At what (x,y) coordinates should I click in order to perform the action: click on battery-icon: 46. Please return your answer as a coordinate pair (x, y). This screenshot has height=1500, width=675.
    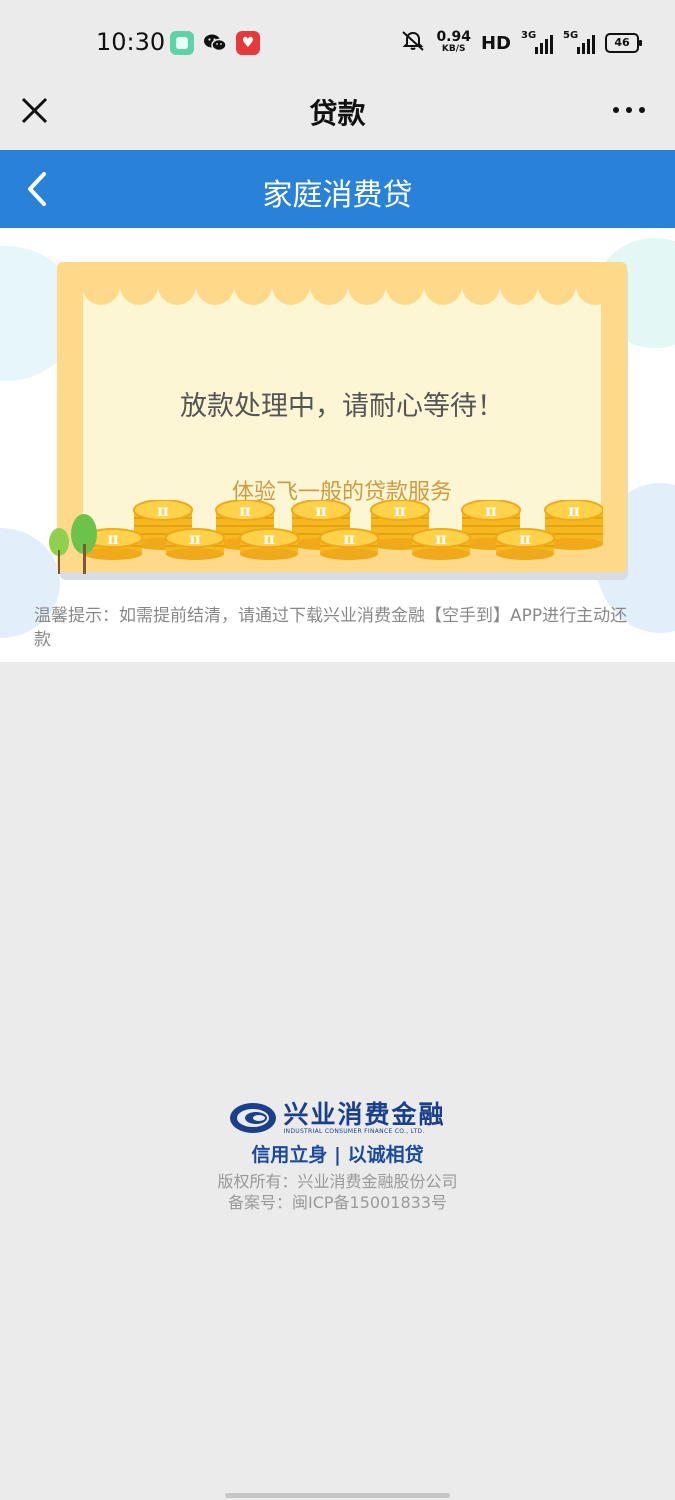
    Looking at the image, I should click on (623, 43).